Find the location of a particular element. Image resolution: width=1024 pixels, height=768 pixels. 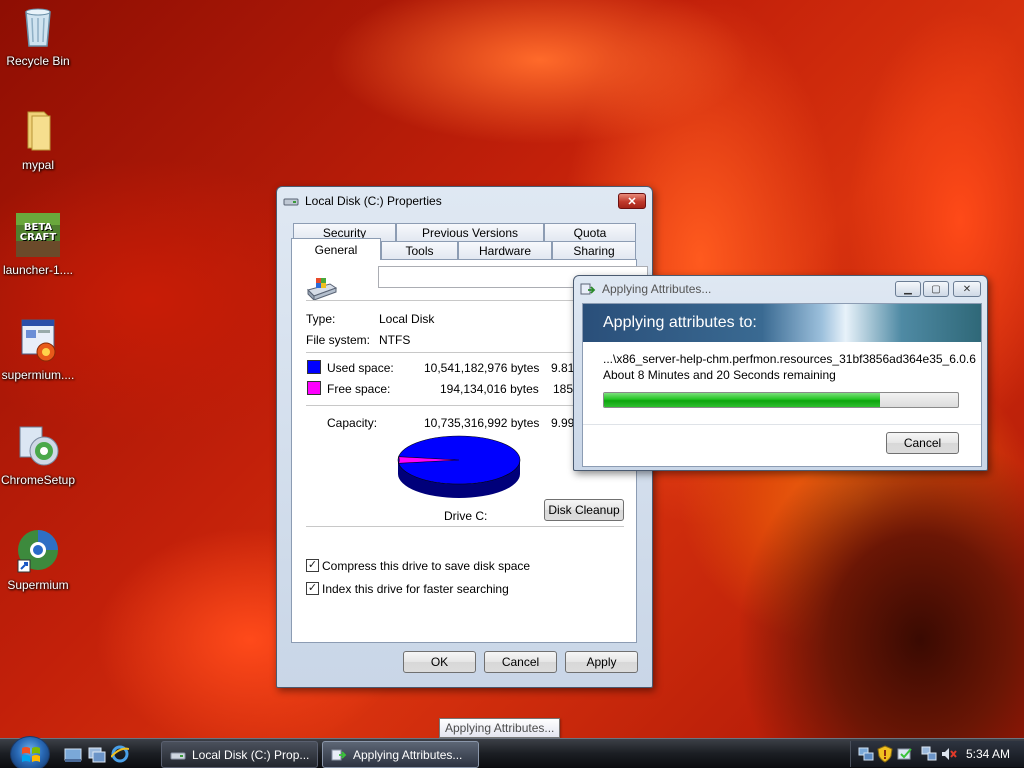

recycle-bin-label: Recycle Bin is located at coordinates (38, 61).